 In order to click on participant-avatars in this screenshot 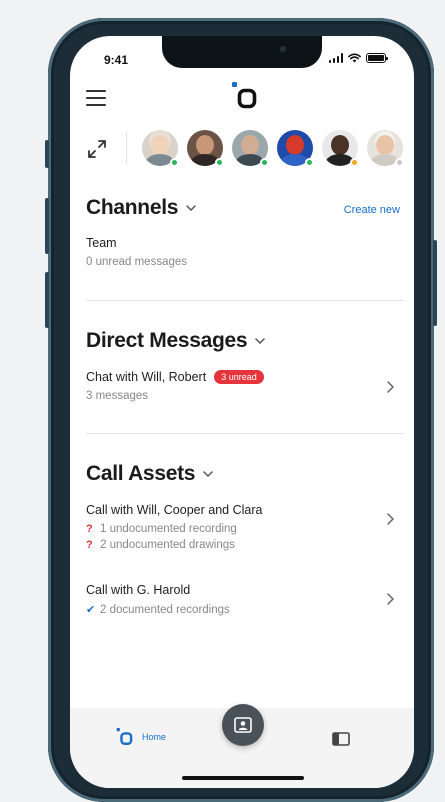, I will do `click(273, 148)`.